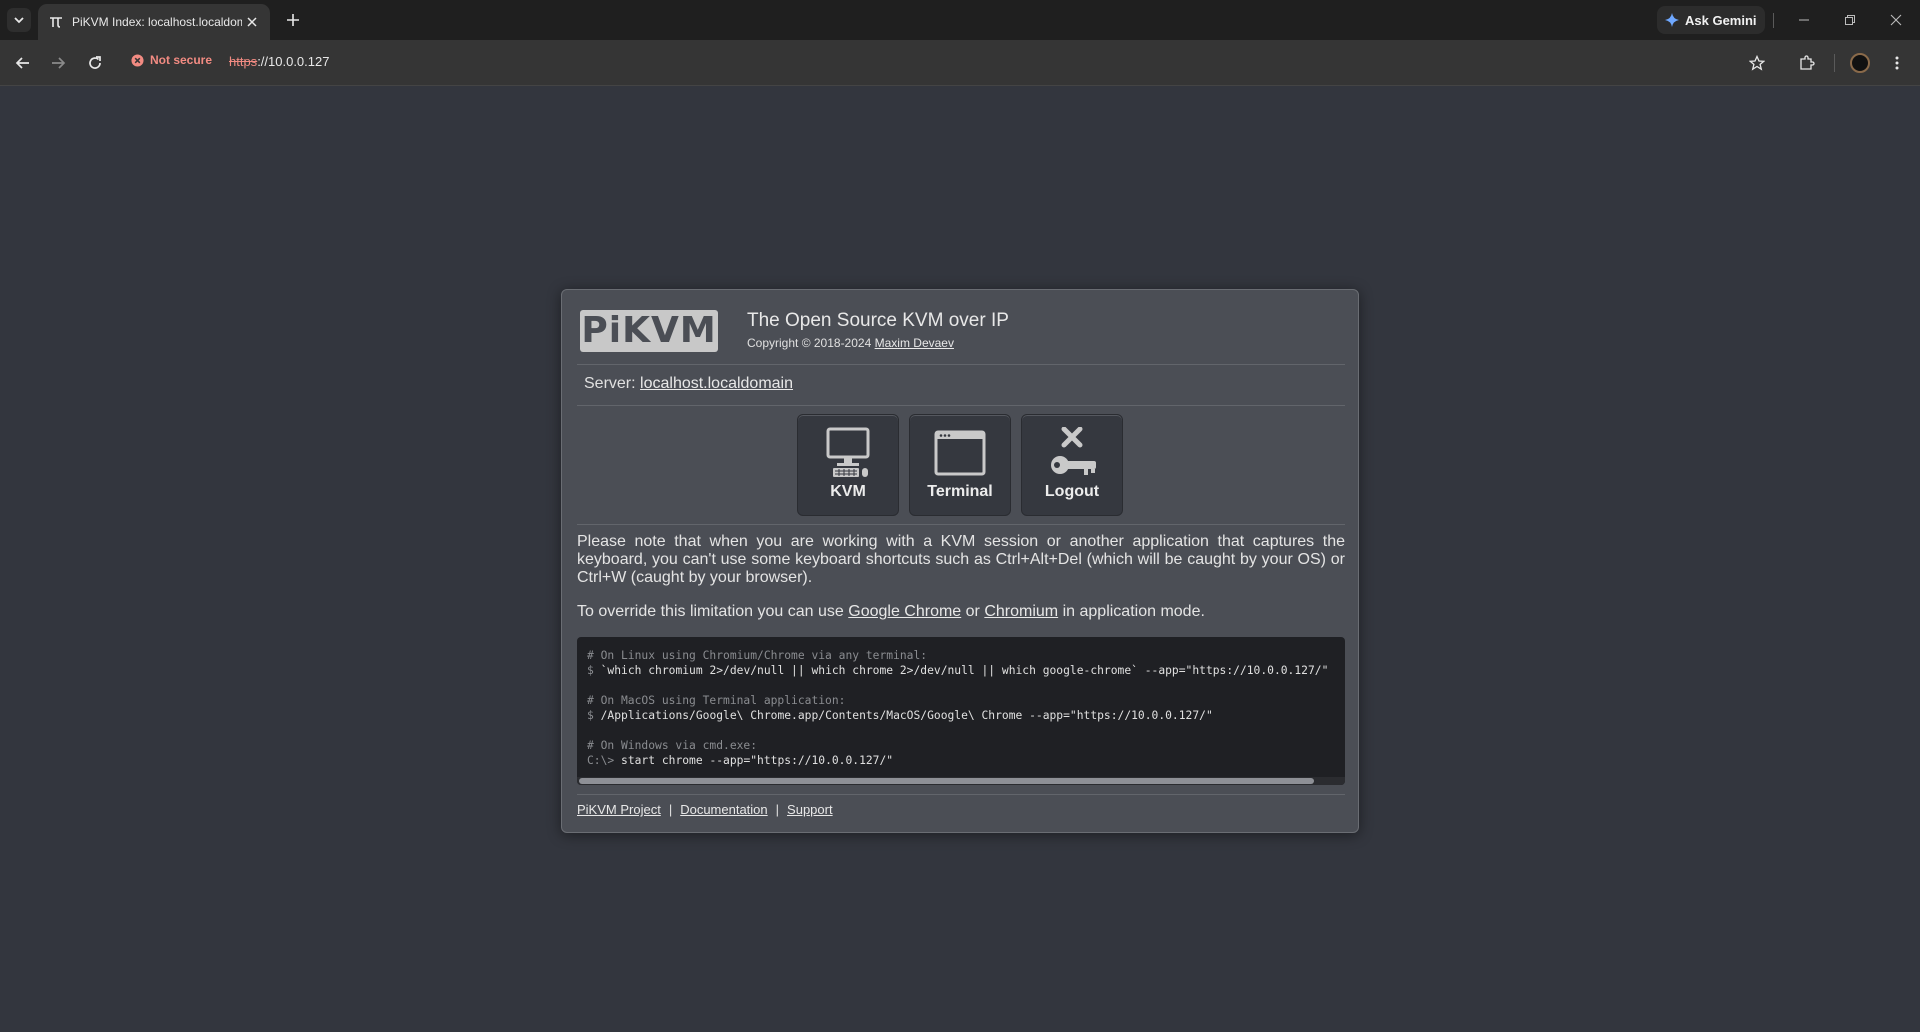 The height and width of the screenshot is (1032, 1920). Describe the element at coordinates (757, 760) in the screenshot. I see `code-command-windows: start chrome --app="https://10.0.0.127/"` at that location.